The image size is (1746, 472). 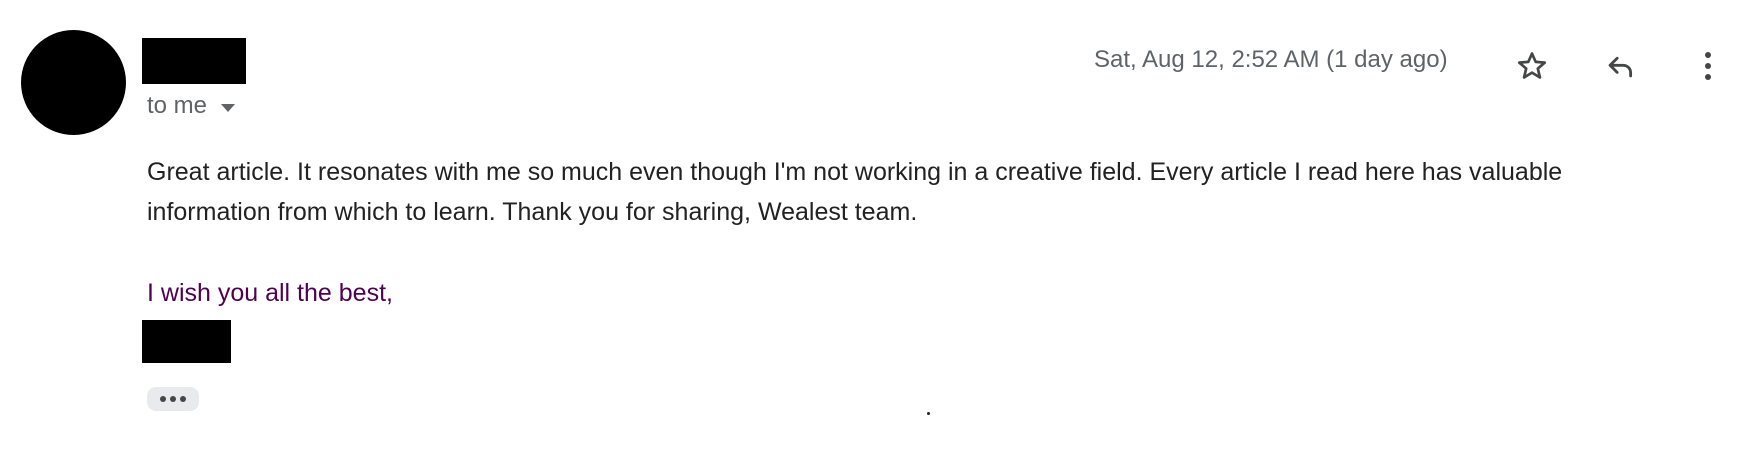 I want to click on signature-redacted, so click(x=186, y=341).